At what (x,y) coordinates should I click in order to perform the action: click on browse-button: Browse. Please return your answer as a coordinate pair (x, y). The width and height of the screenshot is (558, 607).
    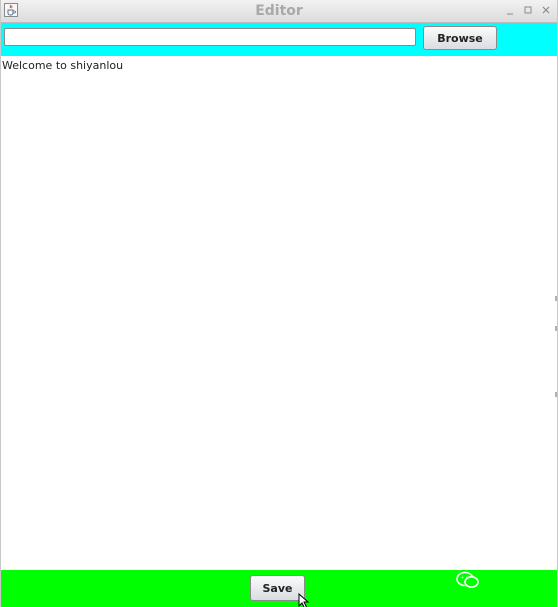
    Looking at the image, I should click on (460, 38).